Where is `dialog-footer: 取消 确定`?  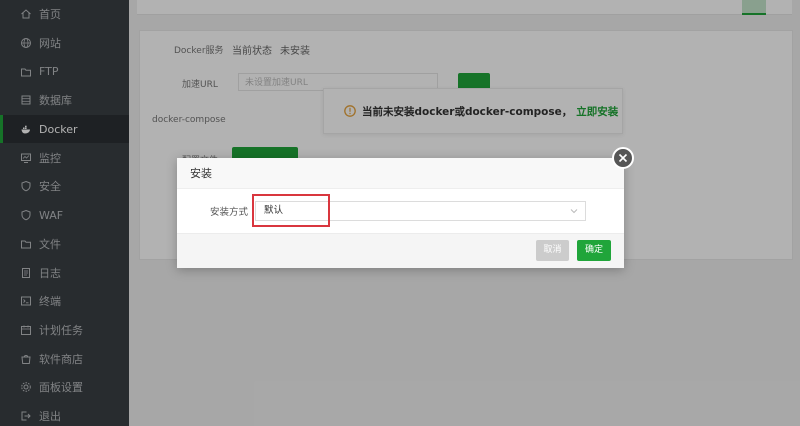 dialog-footer: 取消 确定 is located at coordinates (400, 250).